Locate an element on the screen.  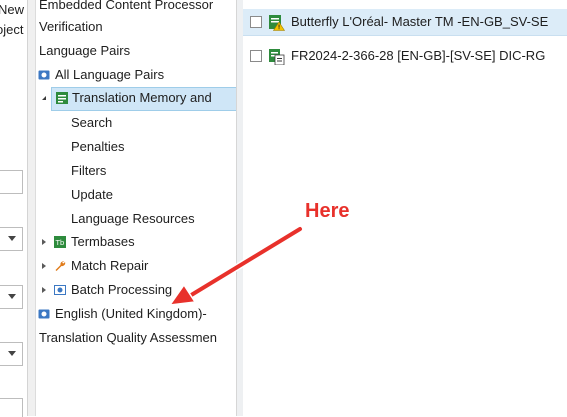
tree-item-filters: Filters is located at coordinates (88, 171).